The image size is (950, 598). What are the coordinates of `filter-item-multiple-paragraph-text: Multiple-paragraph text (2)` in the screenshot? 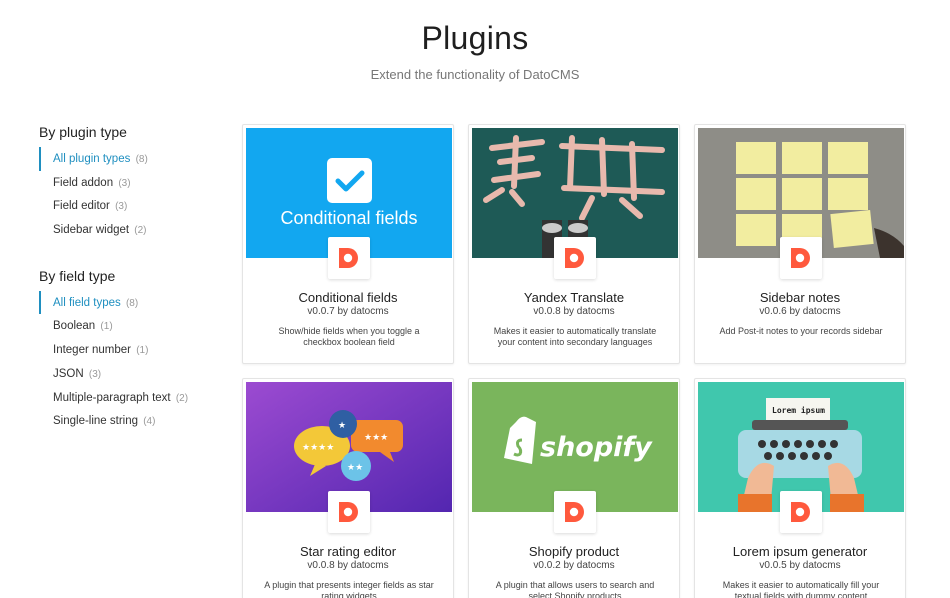 It's located at (134, 398).